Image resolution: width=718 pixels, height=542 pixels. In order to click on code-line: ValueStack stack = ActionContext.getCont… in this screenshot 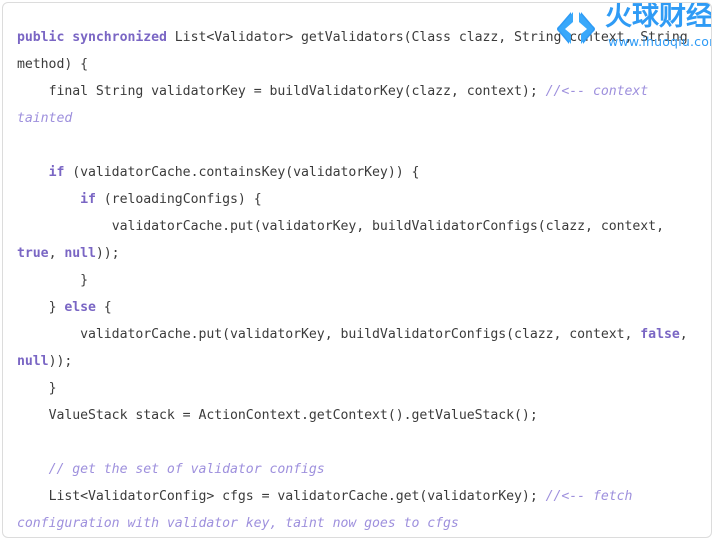, I will do `click(361, 415)`.